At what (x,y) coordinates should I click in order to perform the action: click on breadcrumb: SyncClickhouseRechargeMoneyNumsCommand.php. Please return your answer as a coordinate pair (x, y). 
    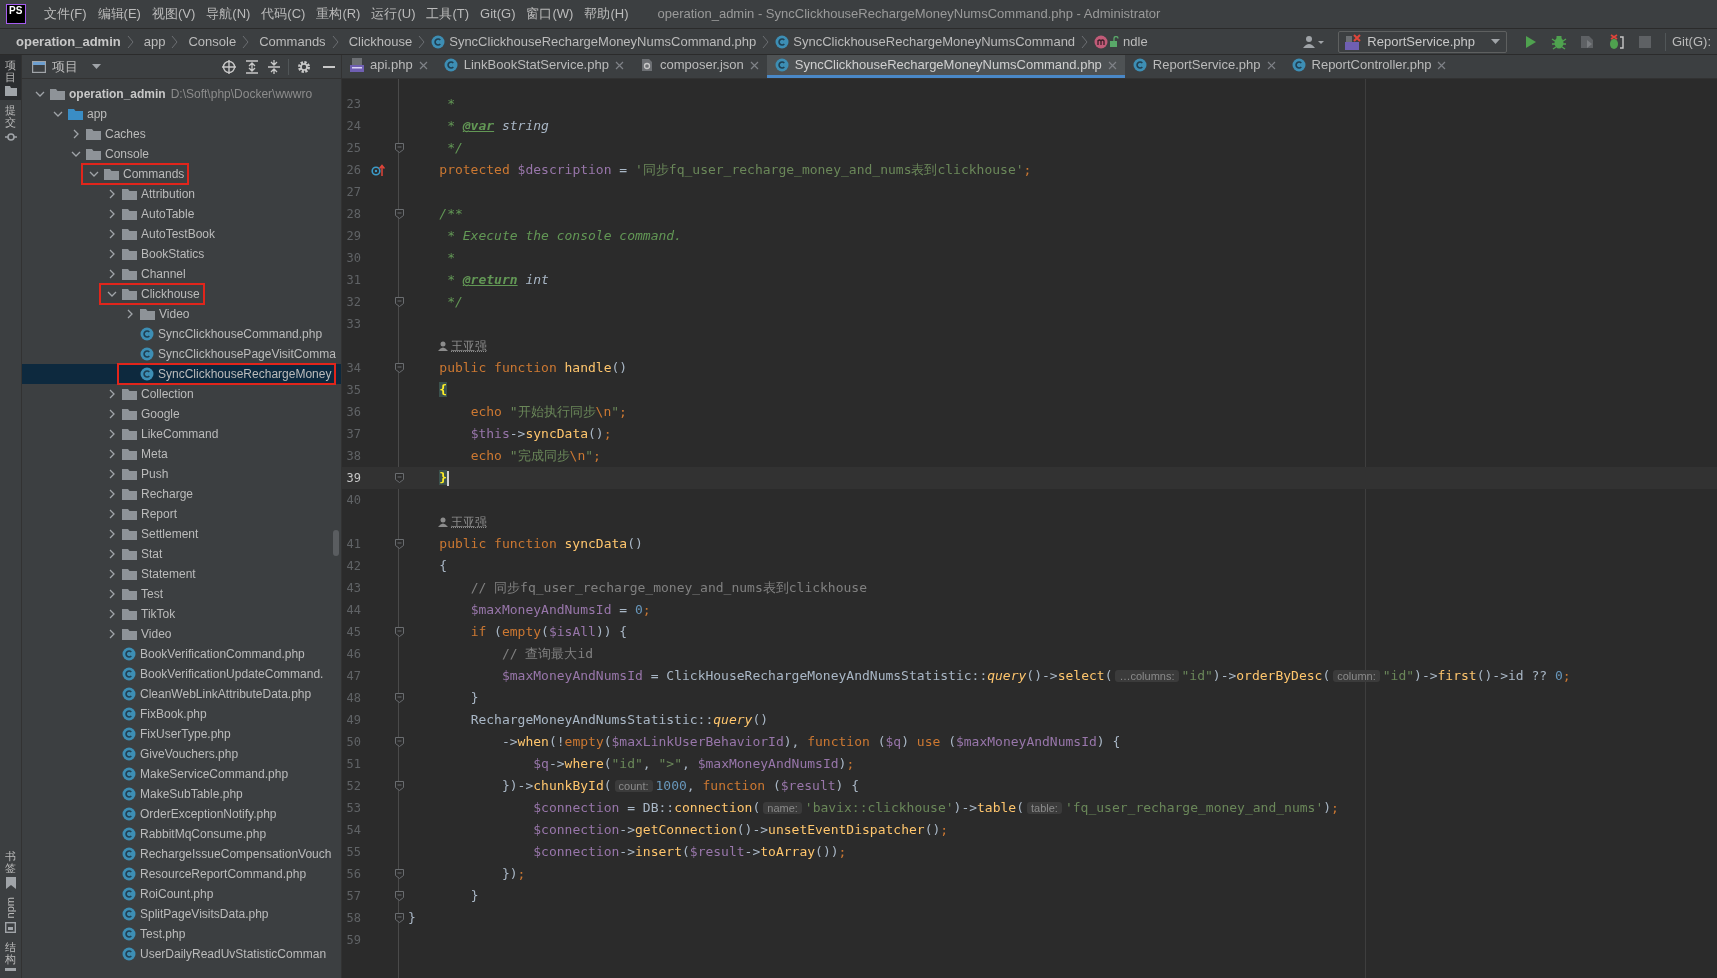
    Looking at the image, I should click on (603, 41).